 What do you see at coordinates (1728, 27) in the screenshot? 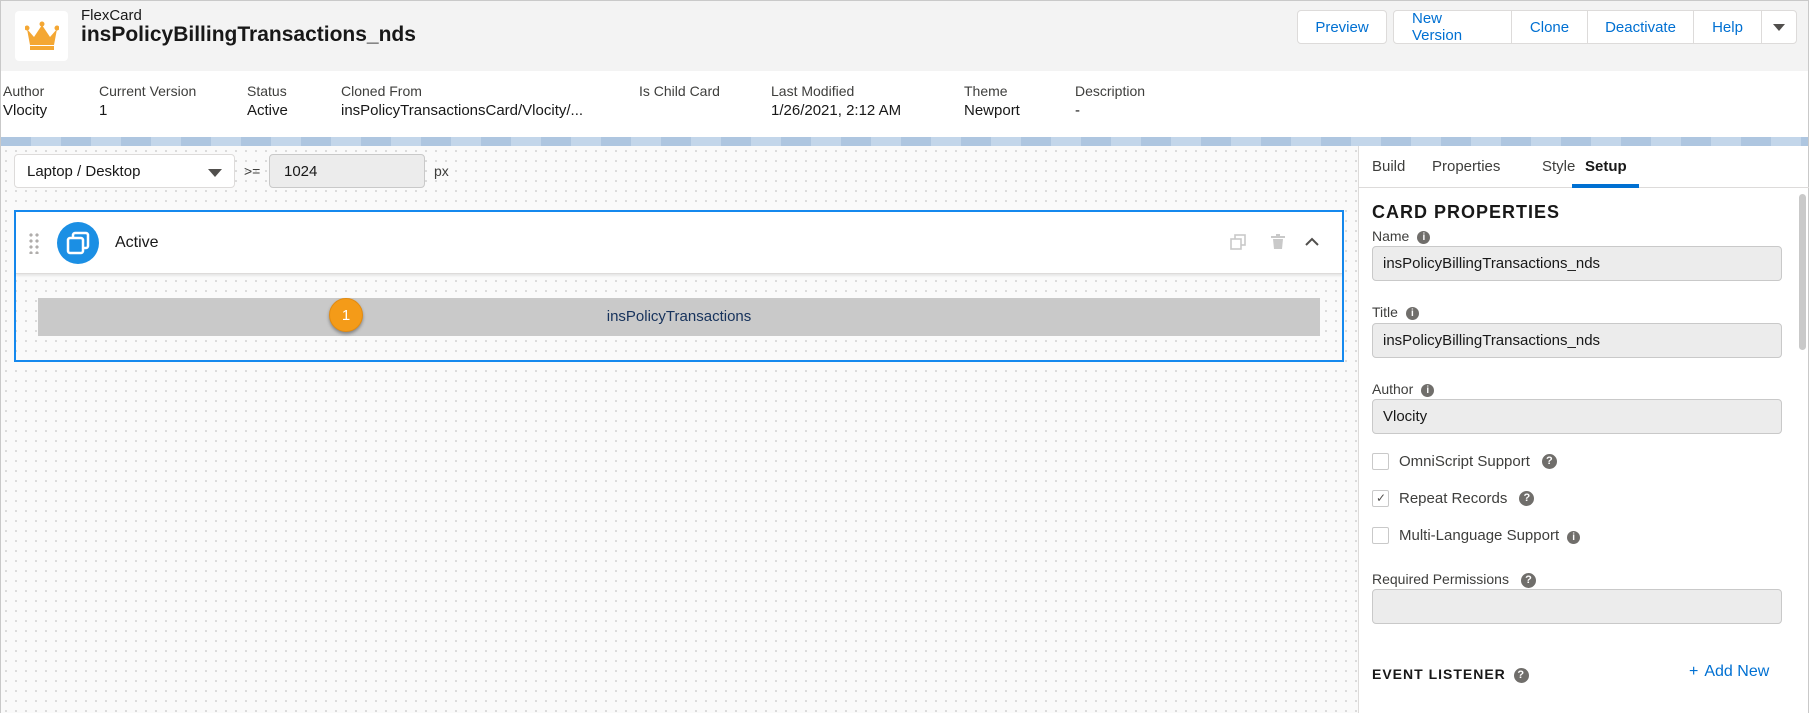
I see `help-button: Help` at bounding box center [1728, 27].